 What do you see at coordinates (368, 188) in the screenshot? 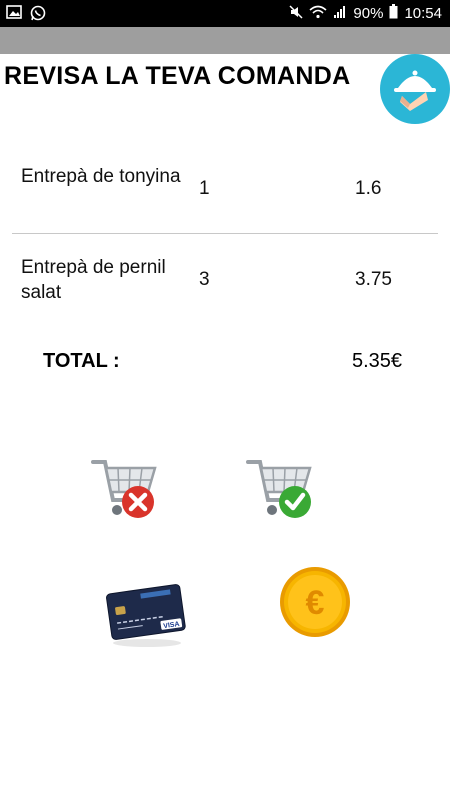
I see `item-price: 1.6` at bounding box center [368, 188].